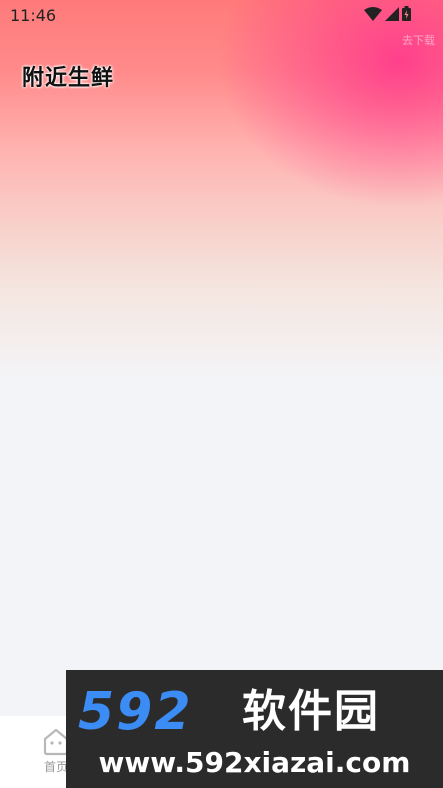 This screenshot has width=443, height=788. I want to click on status-bar: 11:46, so click(221, 15).